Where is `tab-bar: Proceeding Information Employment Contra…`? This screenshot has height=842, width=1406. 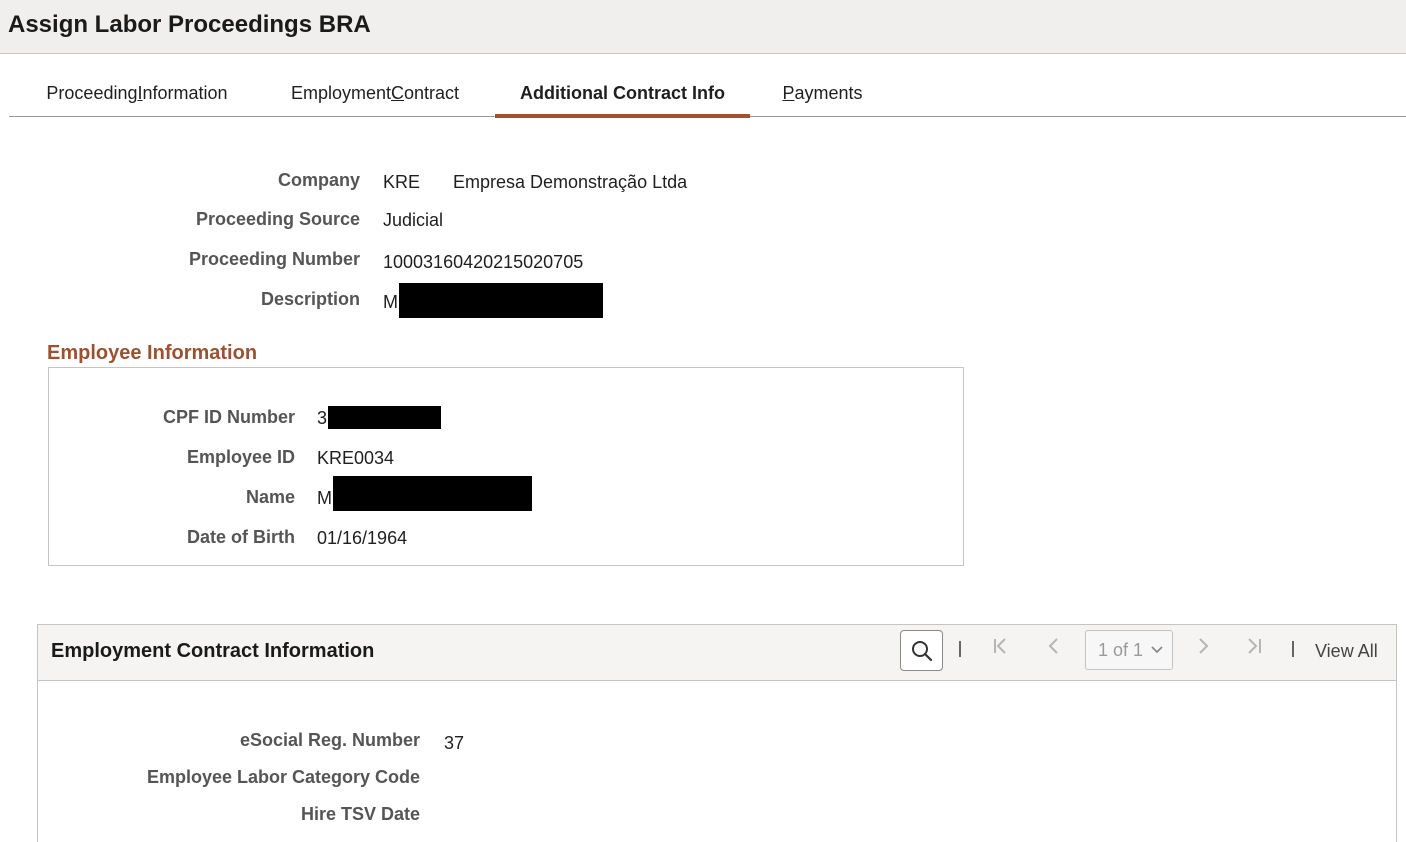 tab-bar: Proceeding Information Employment Contra… is located at coordinates (707, 94).